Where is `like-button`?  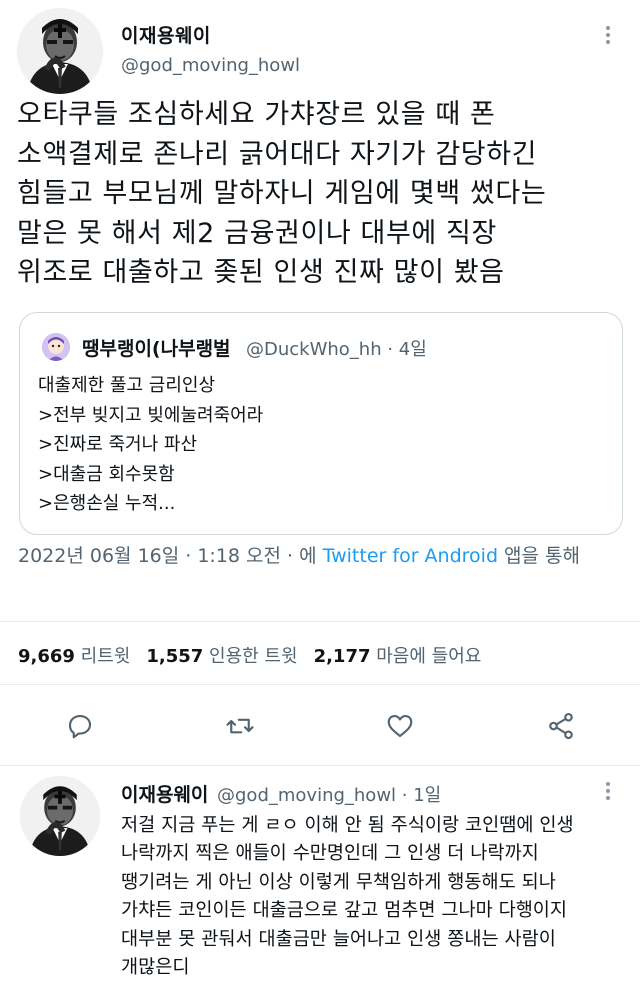
like-button is located at coordinates (400, 726).